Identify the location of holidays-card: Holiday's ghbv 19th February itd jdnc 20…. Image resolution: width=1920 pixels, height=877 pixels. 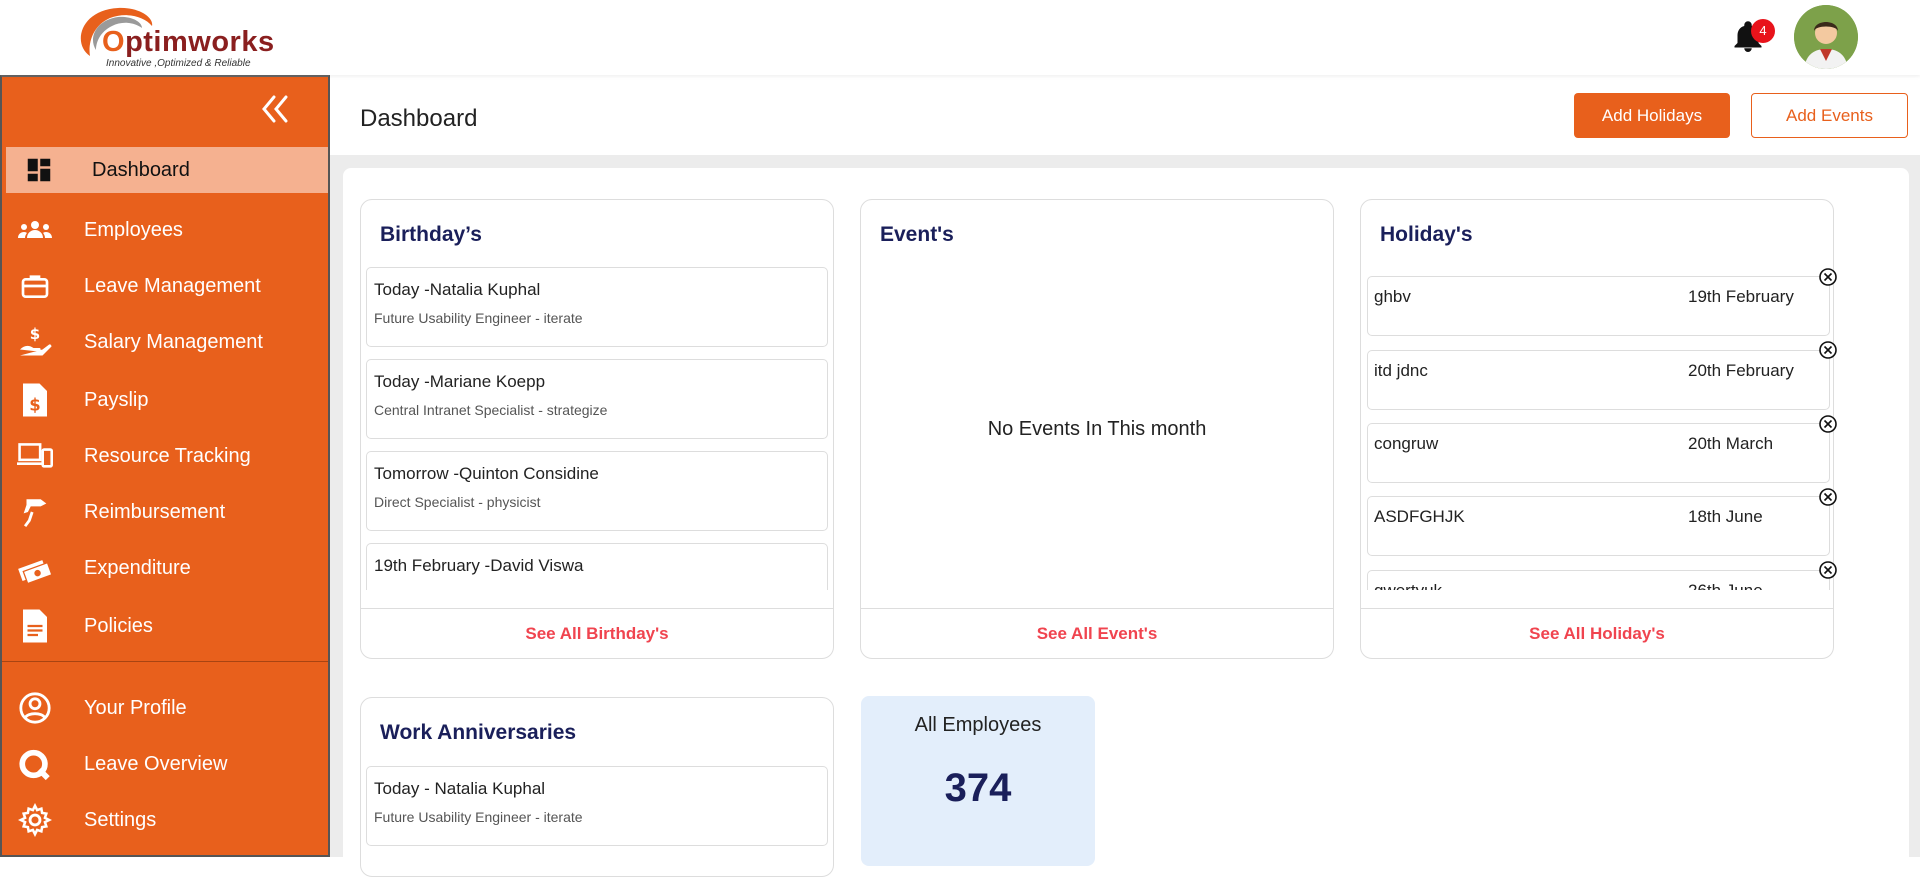
(1598, 429).